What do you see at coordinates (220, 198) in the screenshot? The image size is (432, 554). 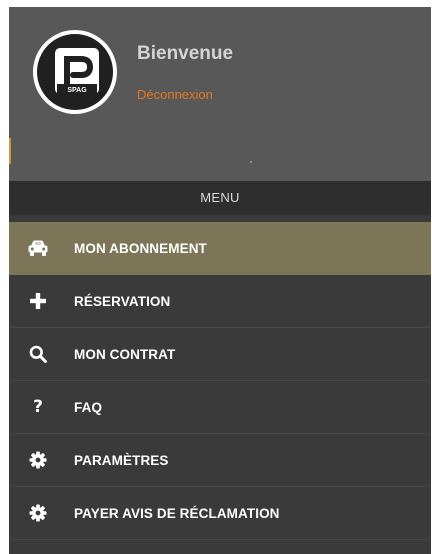 I see `menu-title: MENU` at bounding box center [220, 198].